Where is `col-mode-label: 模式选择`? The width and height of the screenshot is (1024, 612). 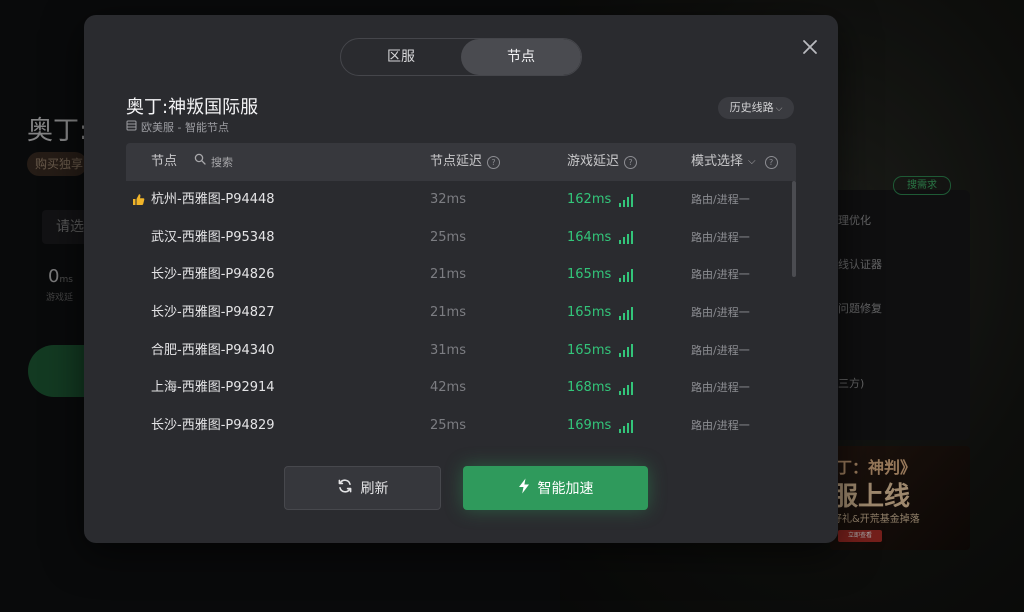 col-mode-label: 模式选择 is located at coordinates (717, 161).